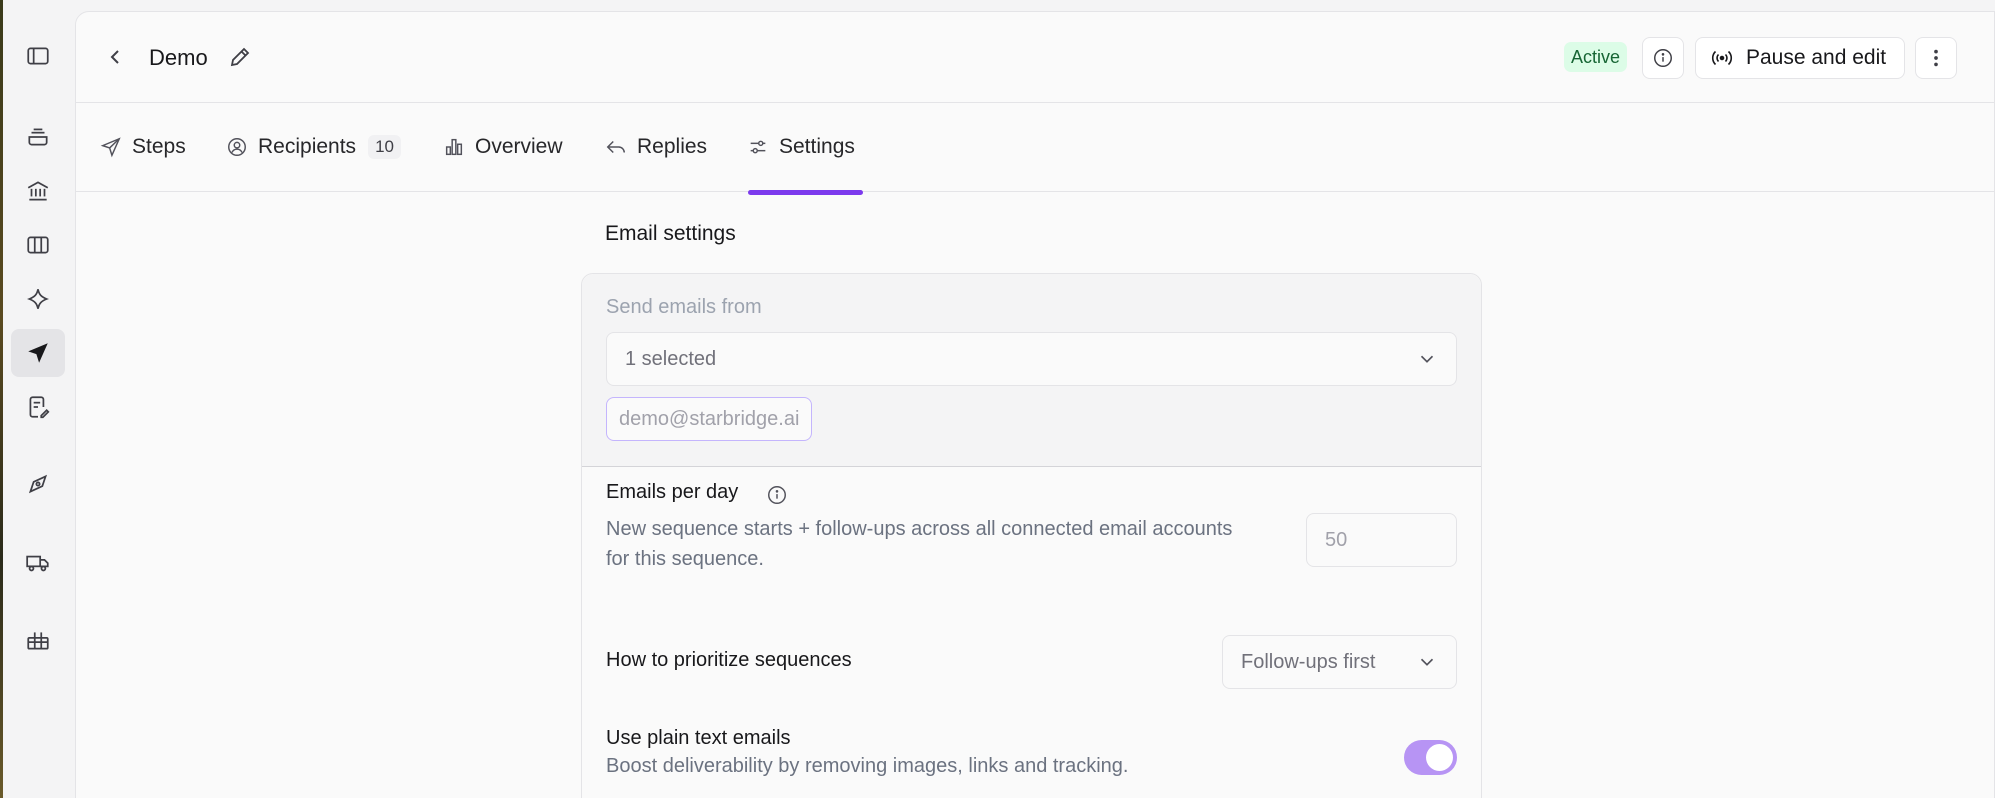  I want to click on broadcast-icon, so click(1722, 58).